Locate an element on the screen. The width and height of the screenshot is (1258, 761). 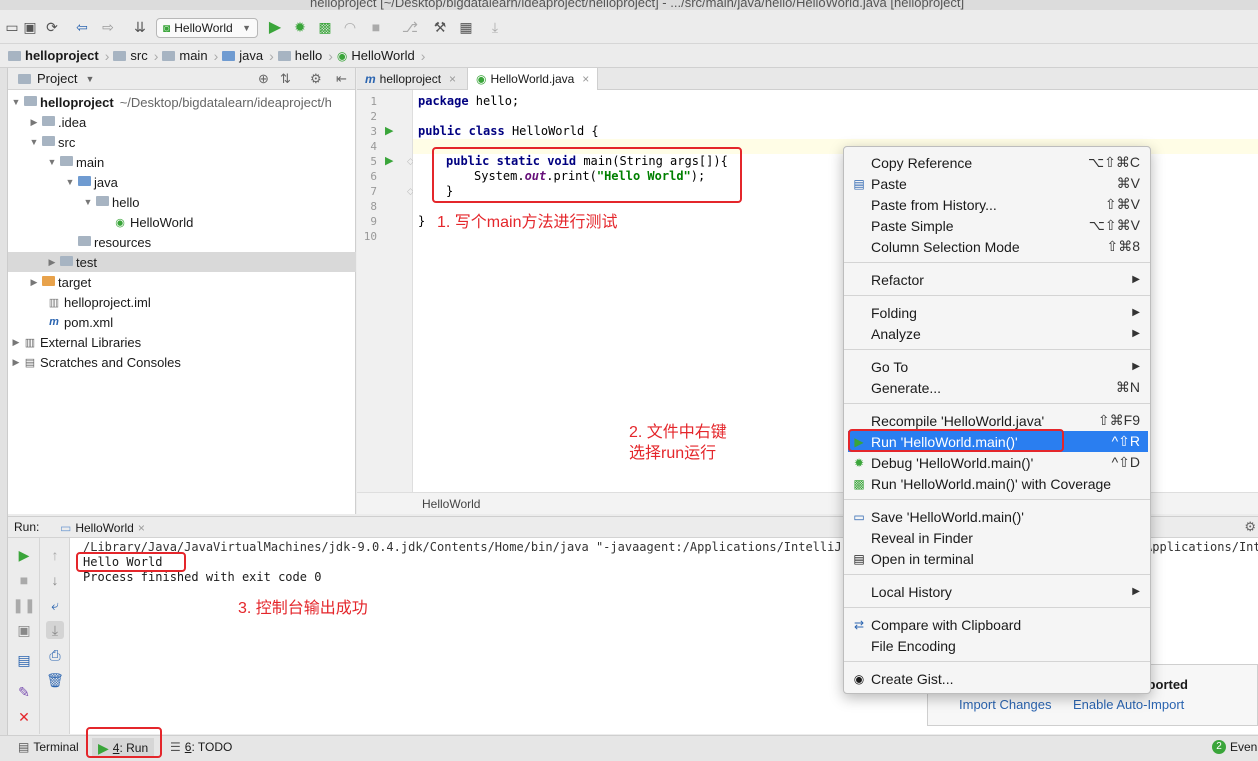
back-icon: ⇦ is located at coordinates (82, 27).